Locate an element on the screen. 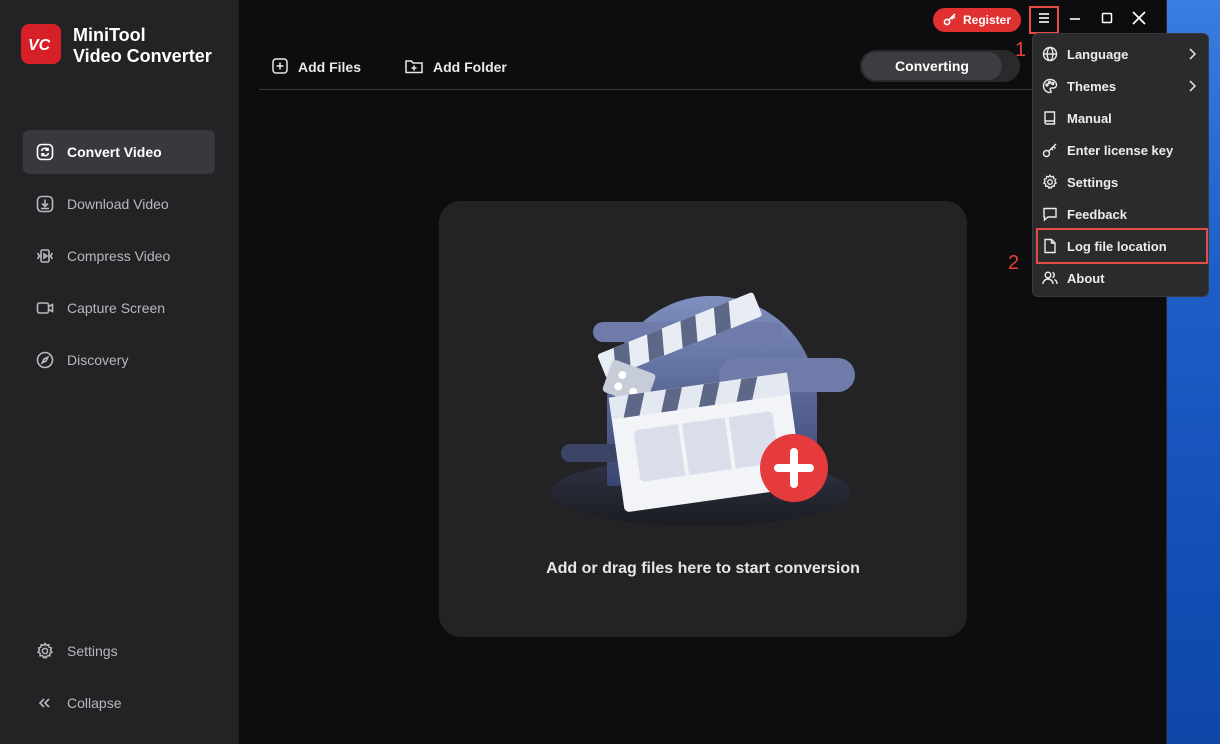 This screenshot has height=744, width=1220. minimize-button is located at coordinates (1075, 20).